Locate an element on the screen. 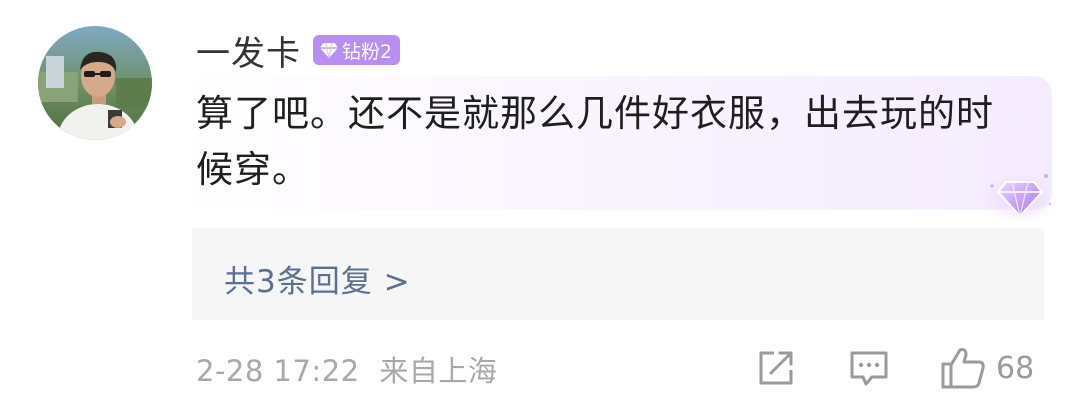 This screenshot has width=1080, height=413. location: 来自上海 is located at coordinates (438, 371).